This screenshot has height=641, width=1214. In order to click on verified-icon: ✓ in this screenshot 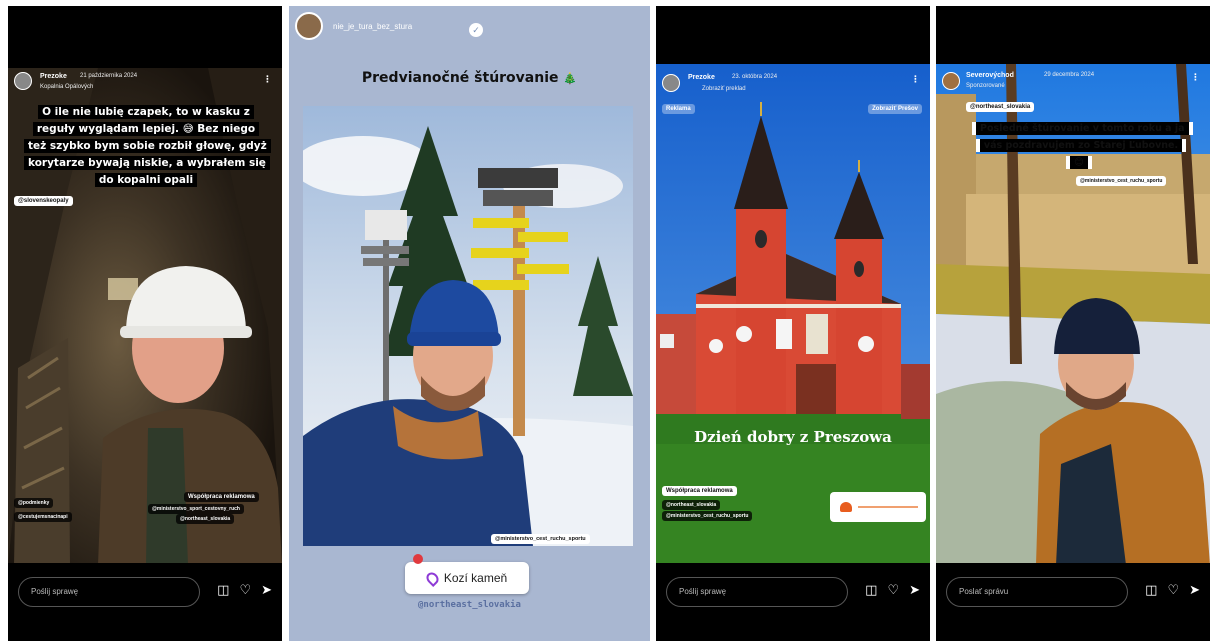, I will do `click(476, 30)`.